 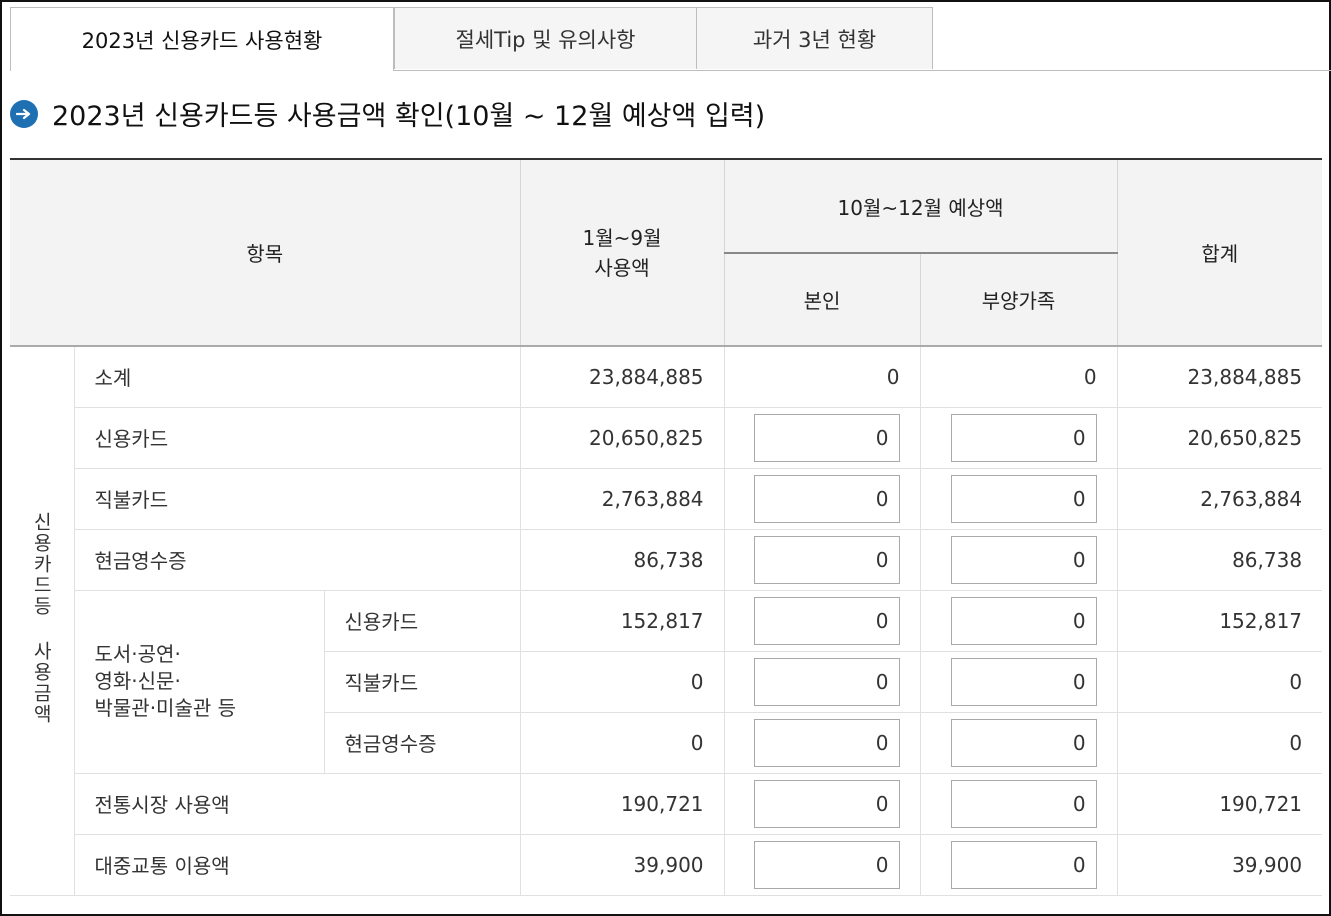 I want to click on tab-past-3-years: 과거 3년 현황, so click(x=814, y=38).